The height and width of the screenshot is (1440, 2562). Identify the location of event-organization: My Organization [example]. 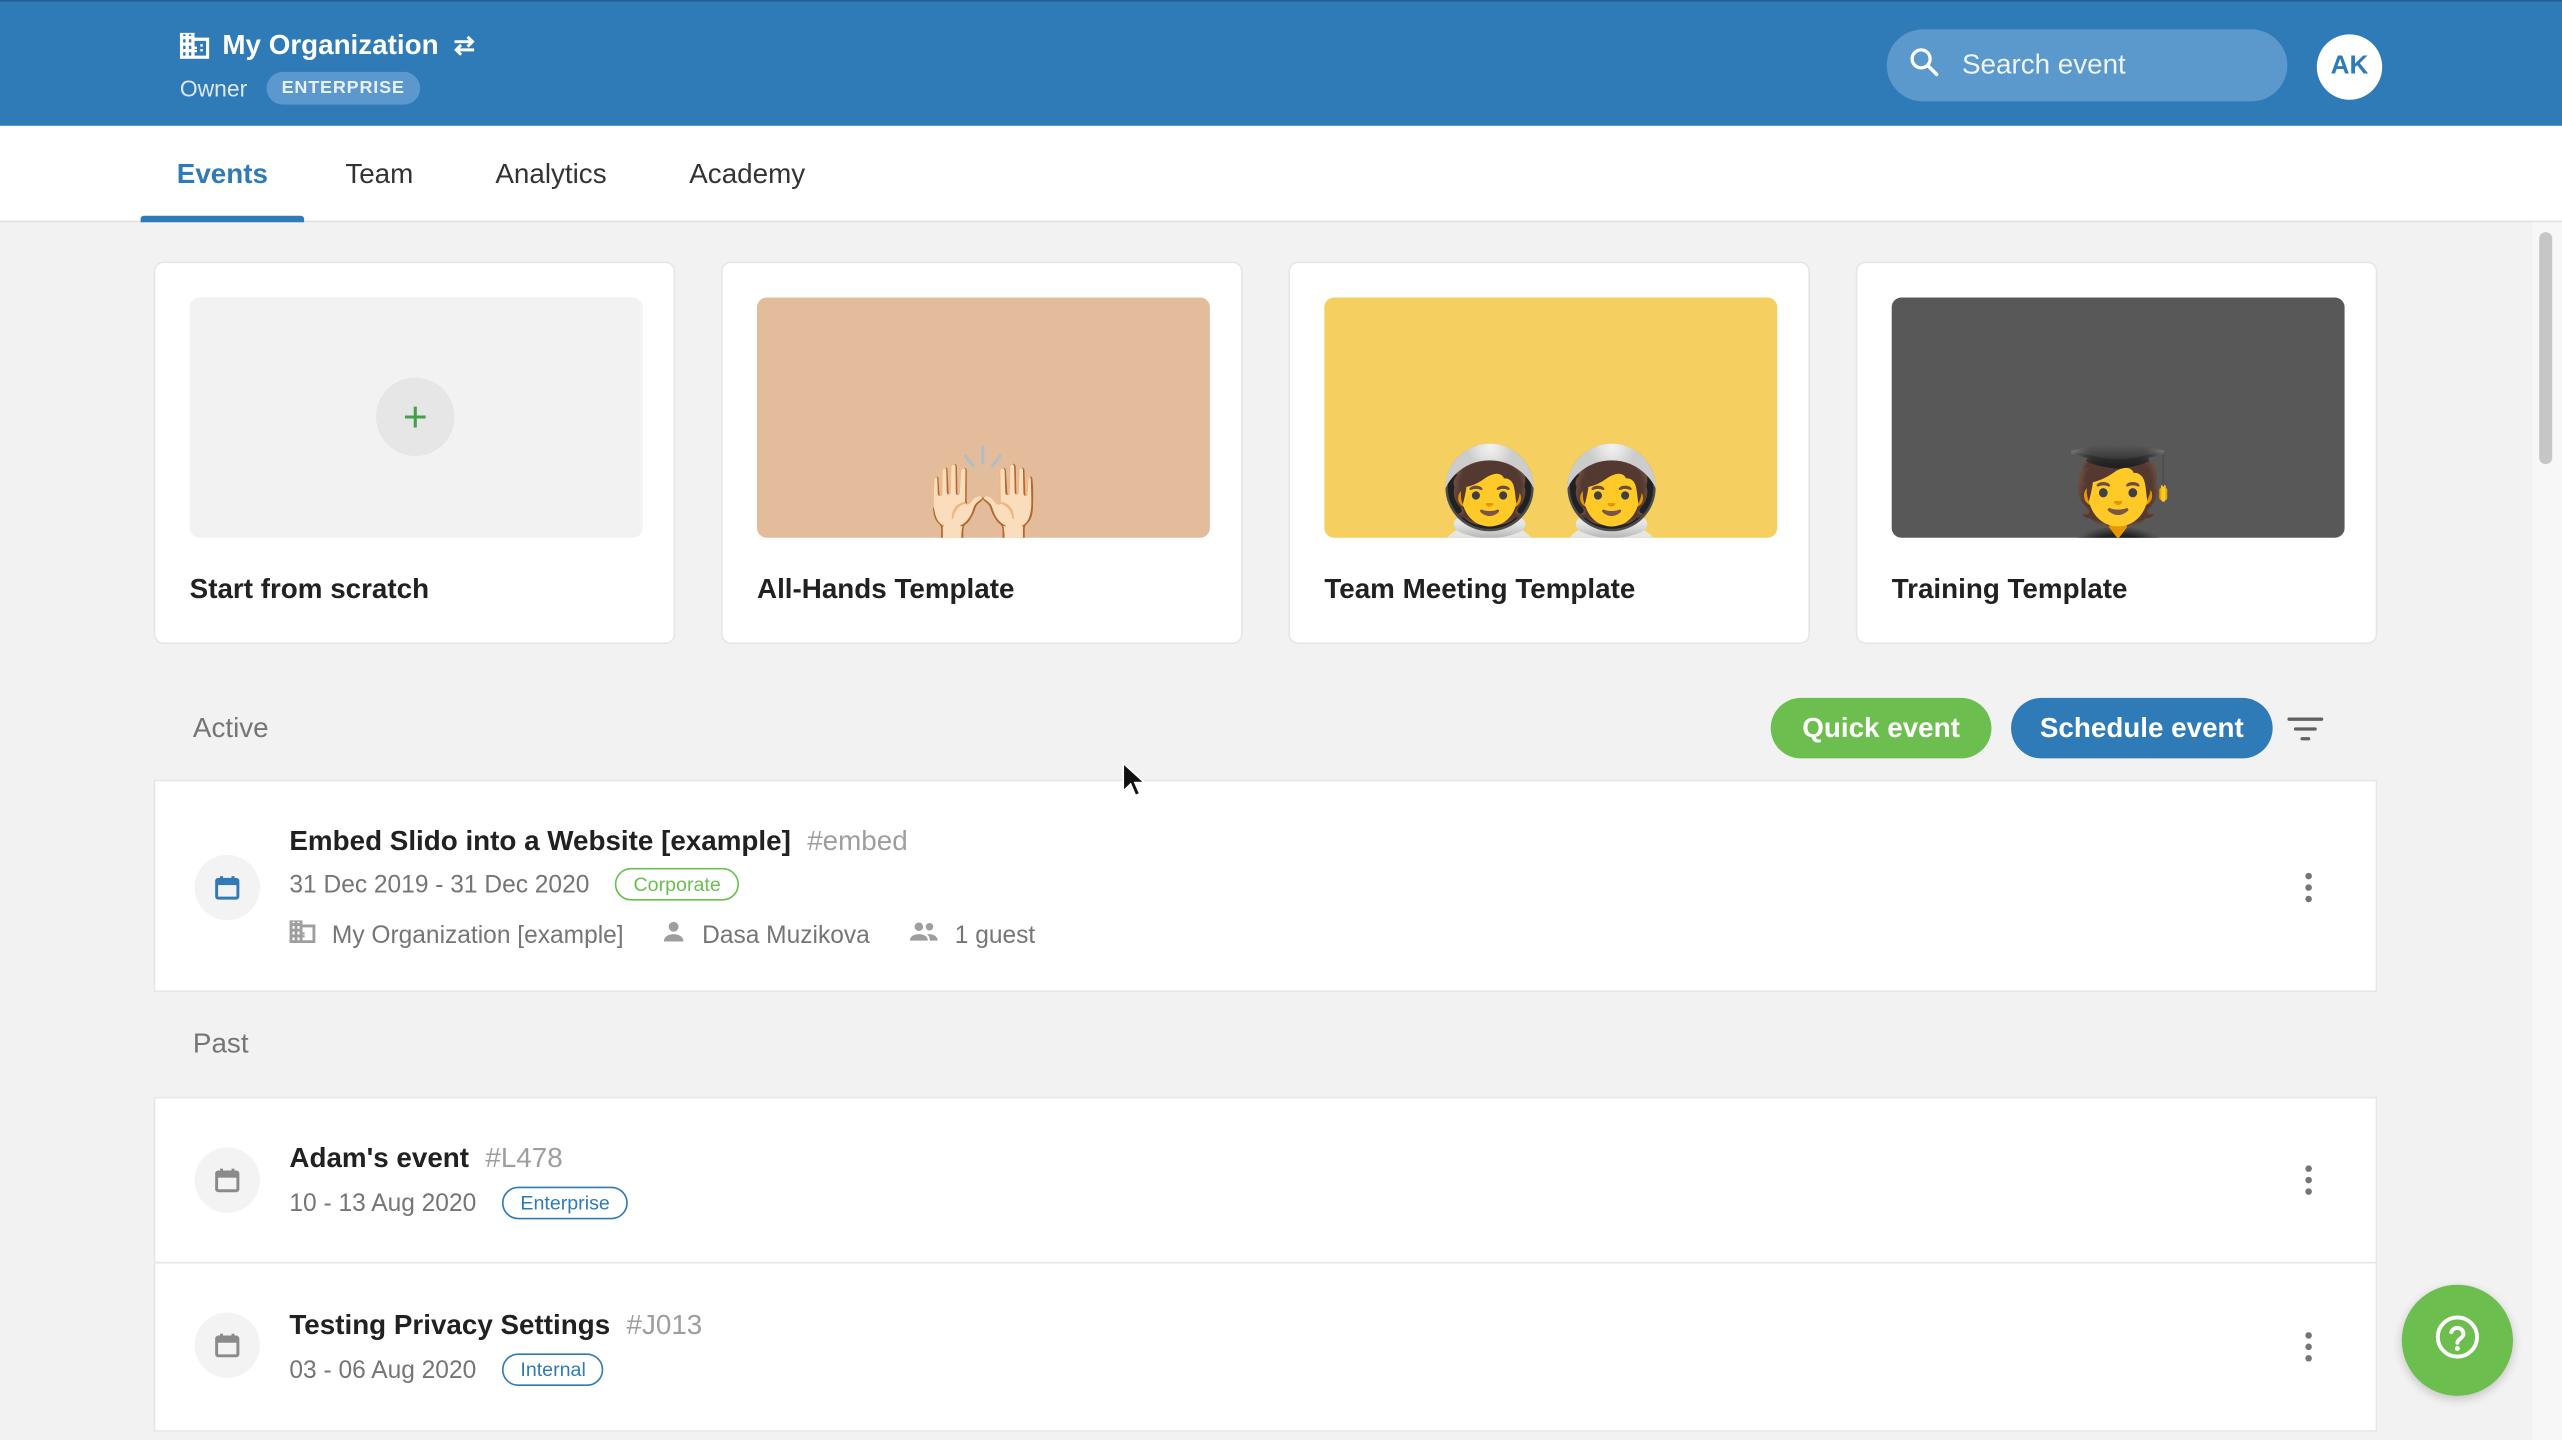
(477, 935).